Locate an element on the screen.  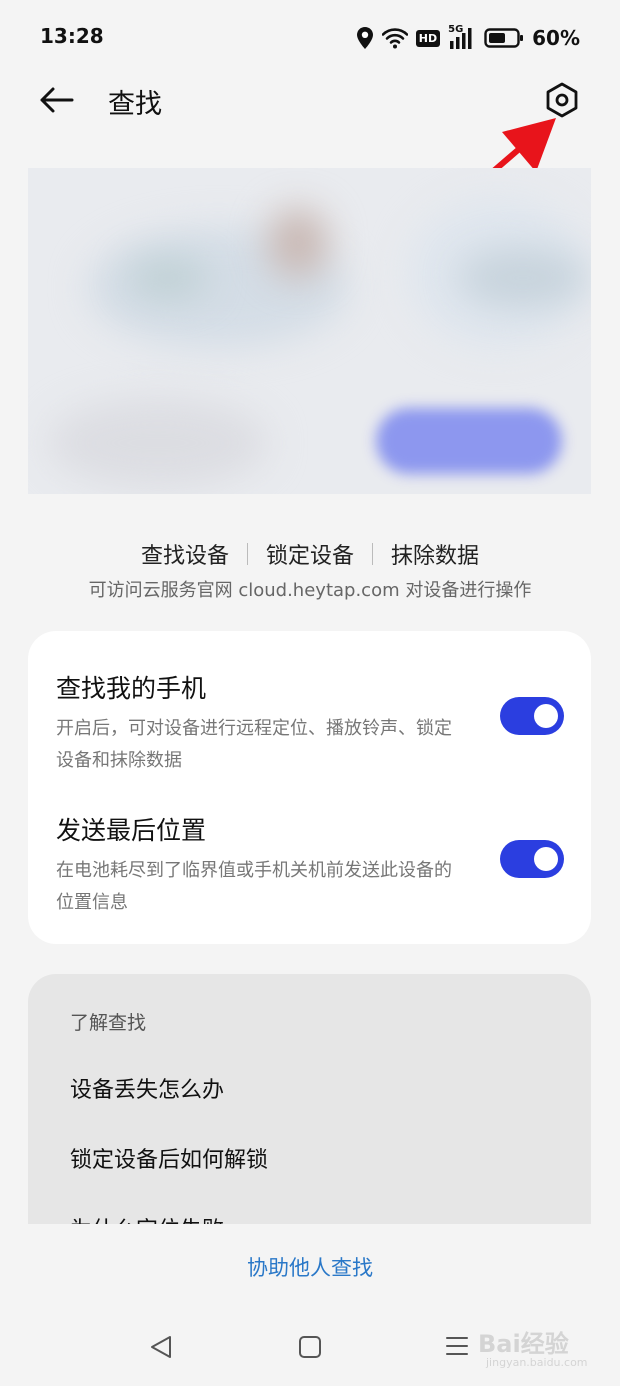
settings-hexagon-icon is located at coordinates (562, 100).